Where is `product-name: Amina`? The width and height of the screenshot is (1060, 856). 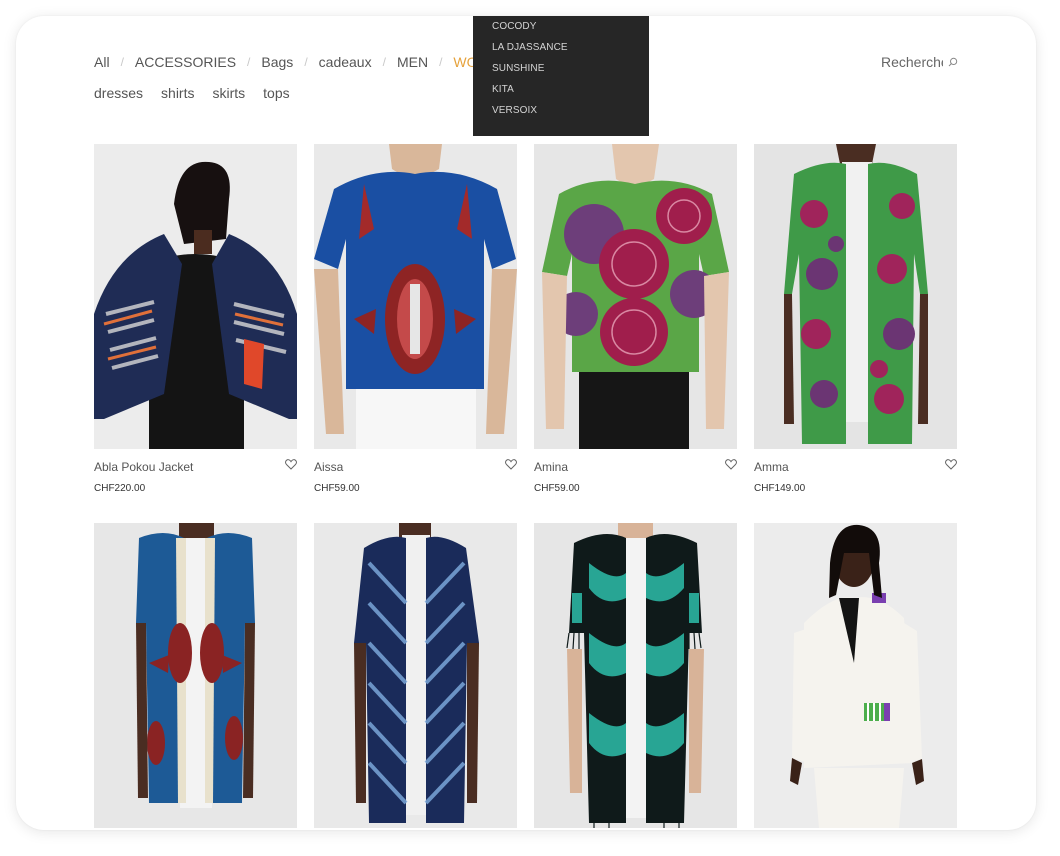 product-name: Amina is located at coordinates (635, 467).